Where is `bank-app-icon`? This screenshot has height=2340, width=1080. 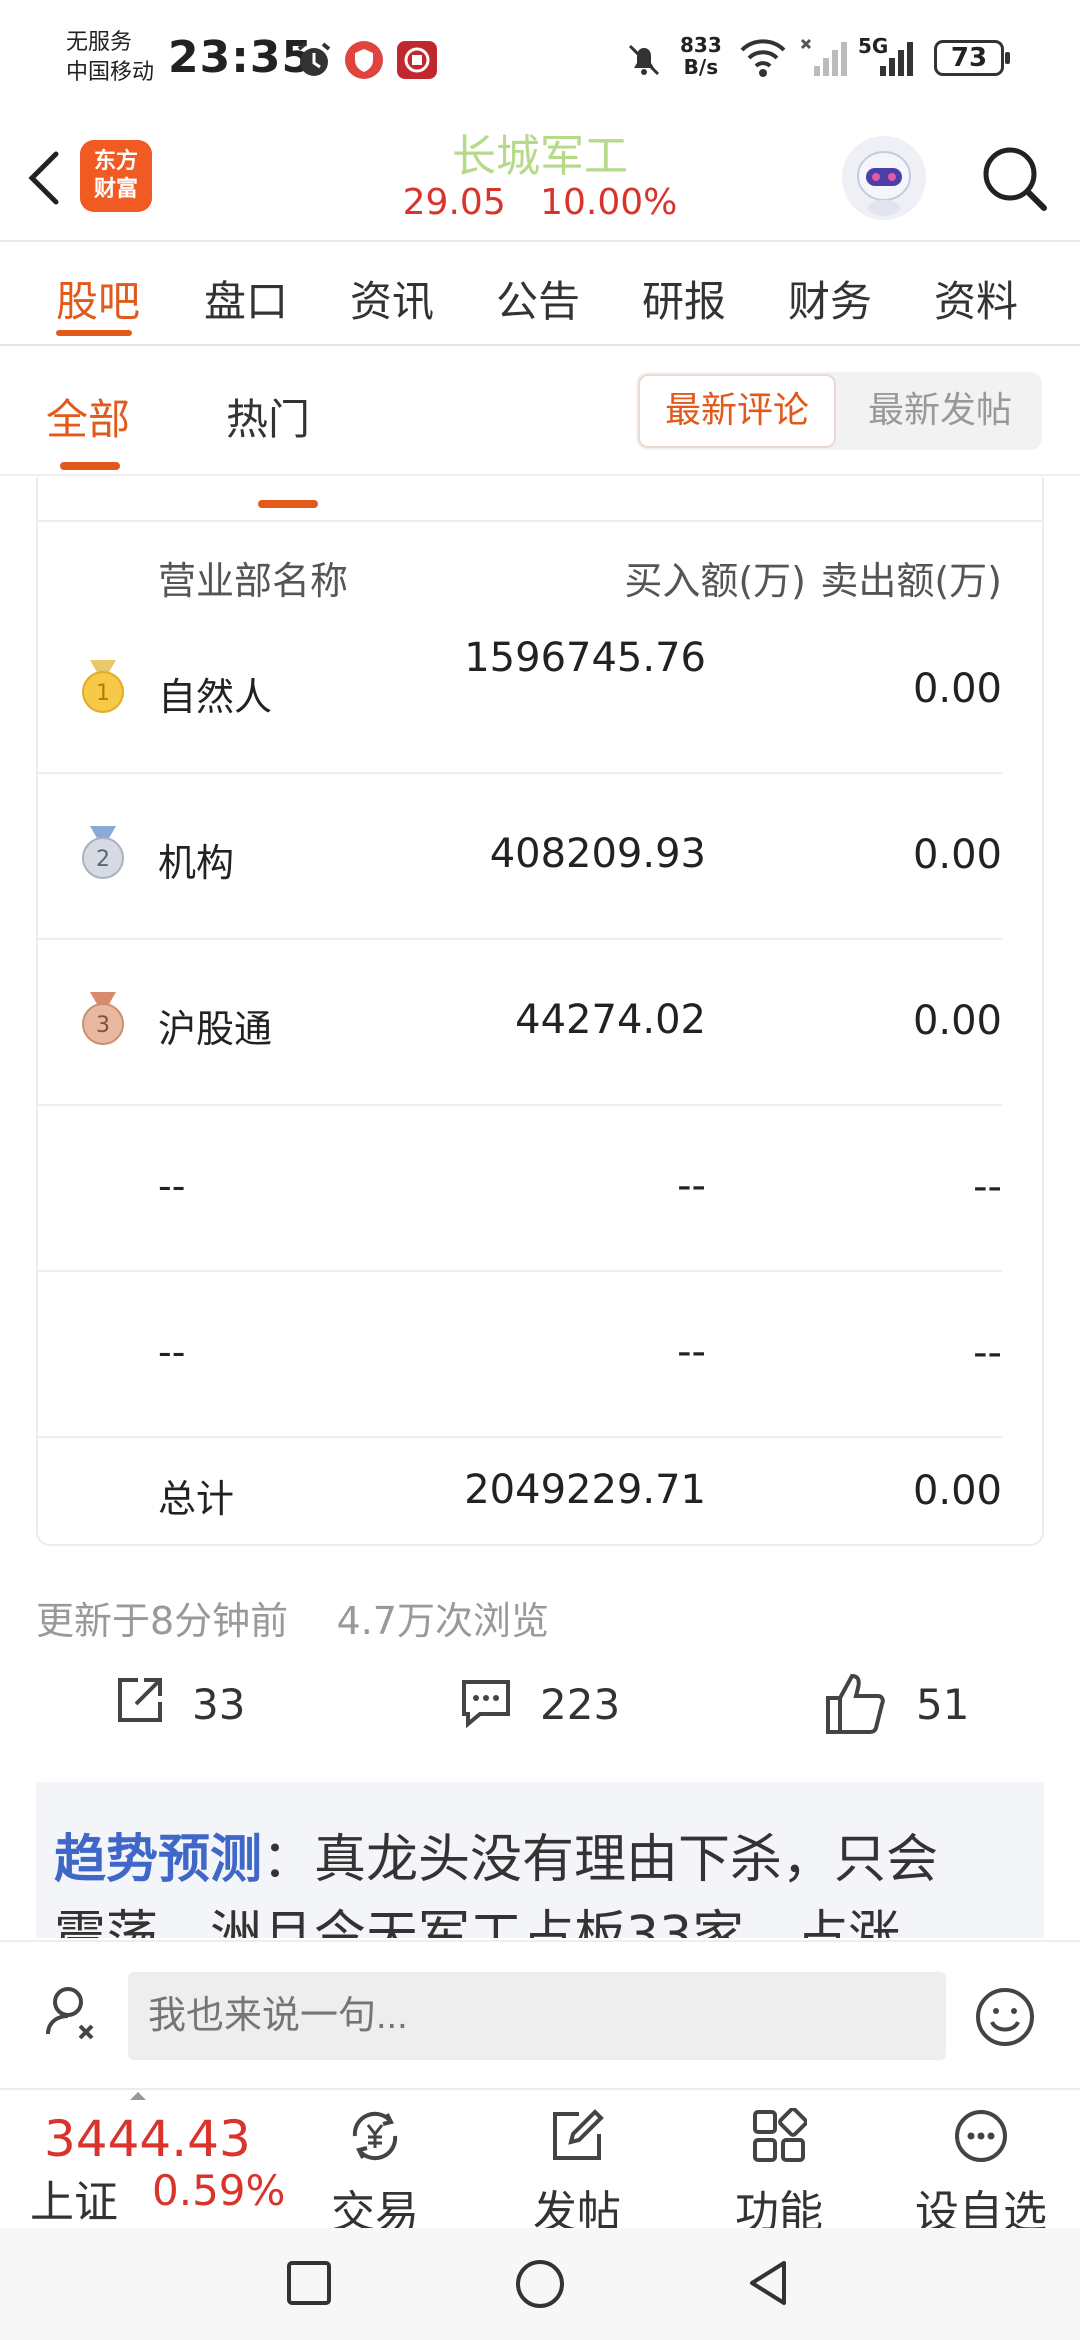 bank-app-icon is located at coordinates (417, 60).